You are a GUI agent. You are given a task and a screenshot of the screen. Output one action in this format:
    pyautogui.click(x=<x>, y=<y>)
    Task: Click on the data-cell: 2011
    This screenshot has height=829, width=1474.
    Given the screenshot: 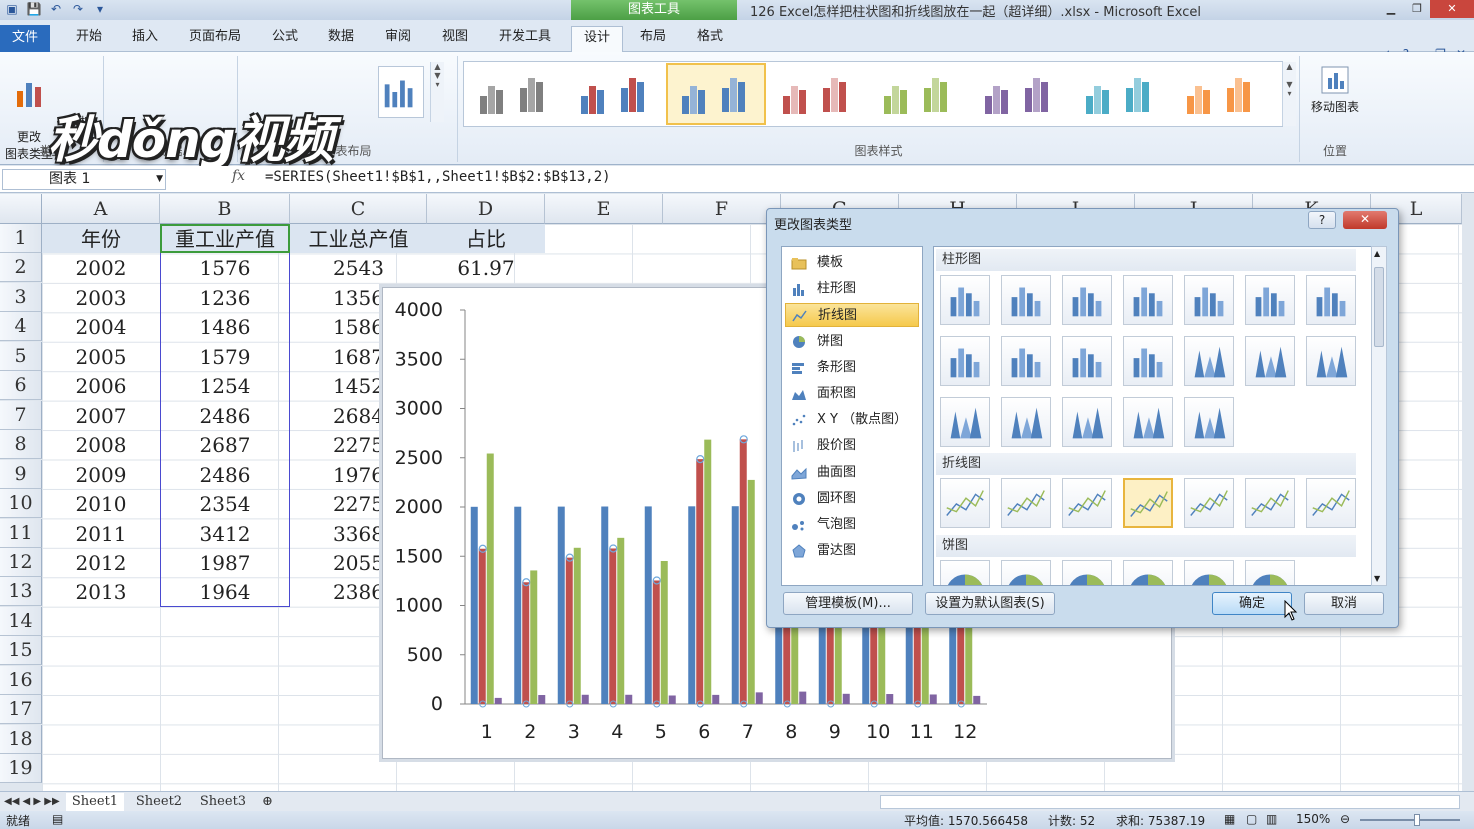 What is the action you would take?
    pyautogui.click(x=101, y=533)
    